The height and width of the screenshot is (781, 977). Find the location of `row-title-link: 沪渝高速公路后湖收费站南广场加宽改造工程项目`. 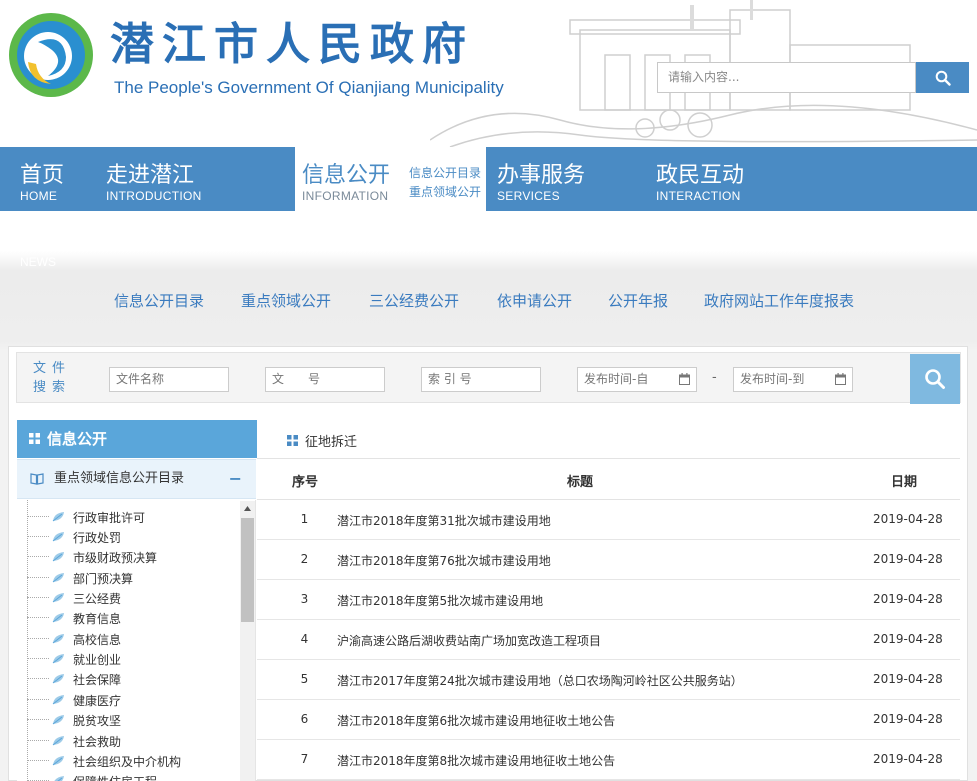

row-title-link: 沪渝高速公路后湖收费站南广场加宽改造工程项目 is located at coordinates (469, 640).